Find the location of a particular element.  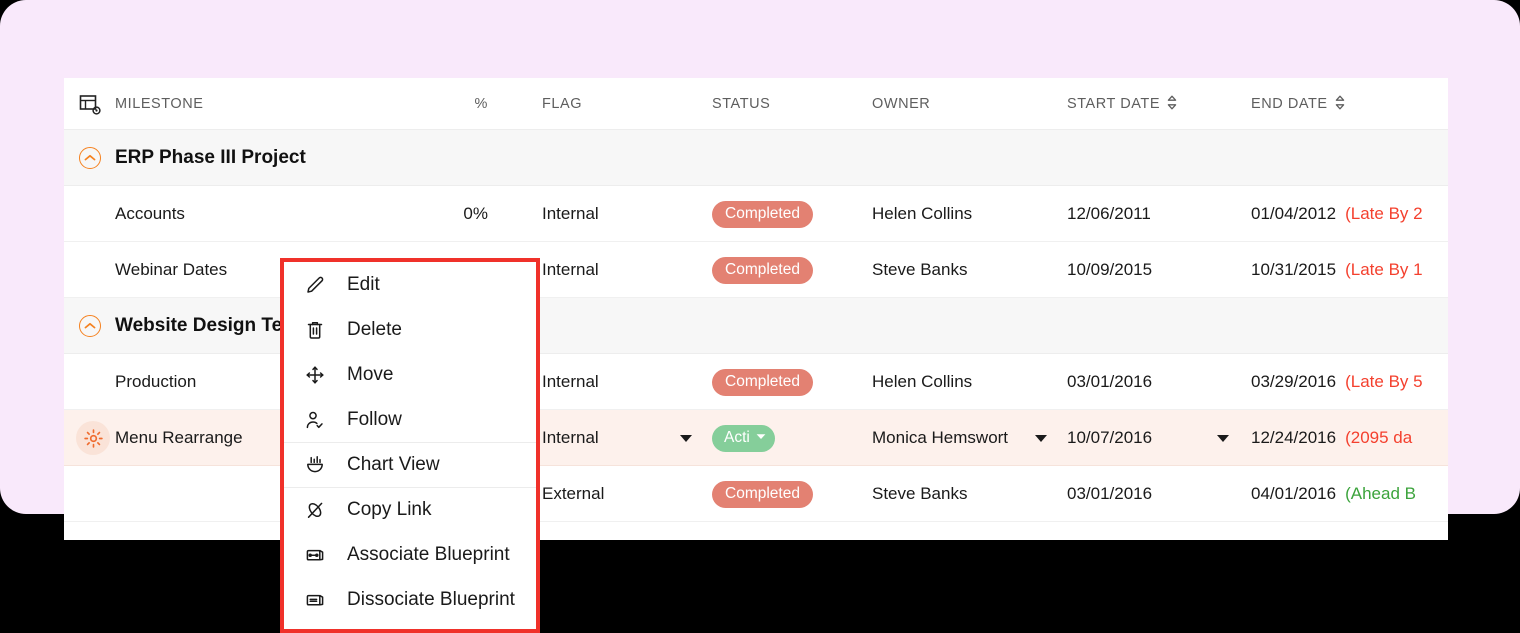

end-date-value: 01/04/2012 is located at coordinates (1294, 213).